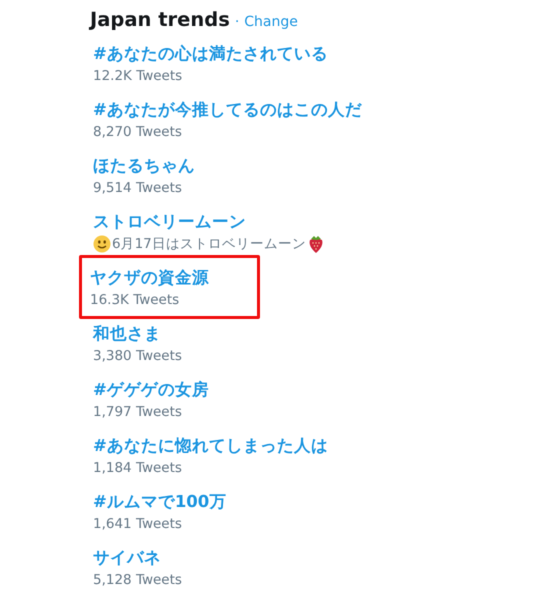 The width and height of the screenshot is (544, 599). Describe the element at coordinates (135, 300) in the screenshot. I see `tweet-count: 16.3K Tweets` at that location.